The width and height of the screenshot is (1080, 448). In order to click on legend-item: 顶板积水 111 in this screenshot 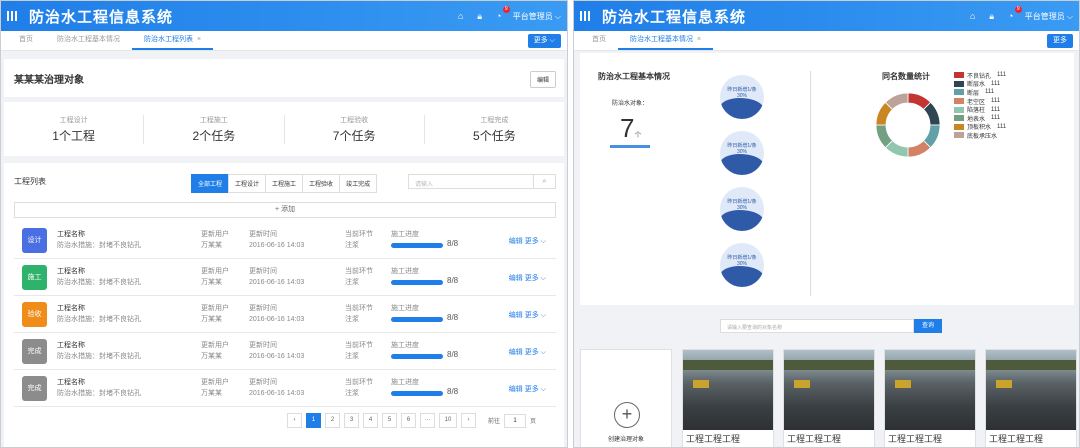, I will do `click(980, 127)`.